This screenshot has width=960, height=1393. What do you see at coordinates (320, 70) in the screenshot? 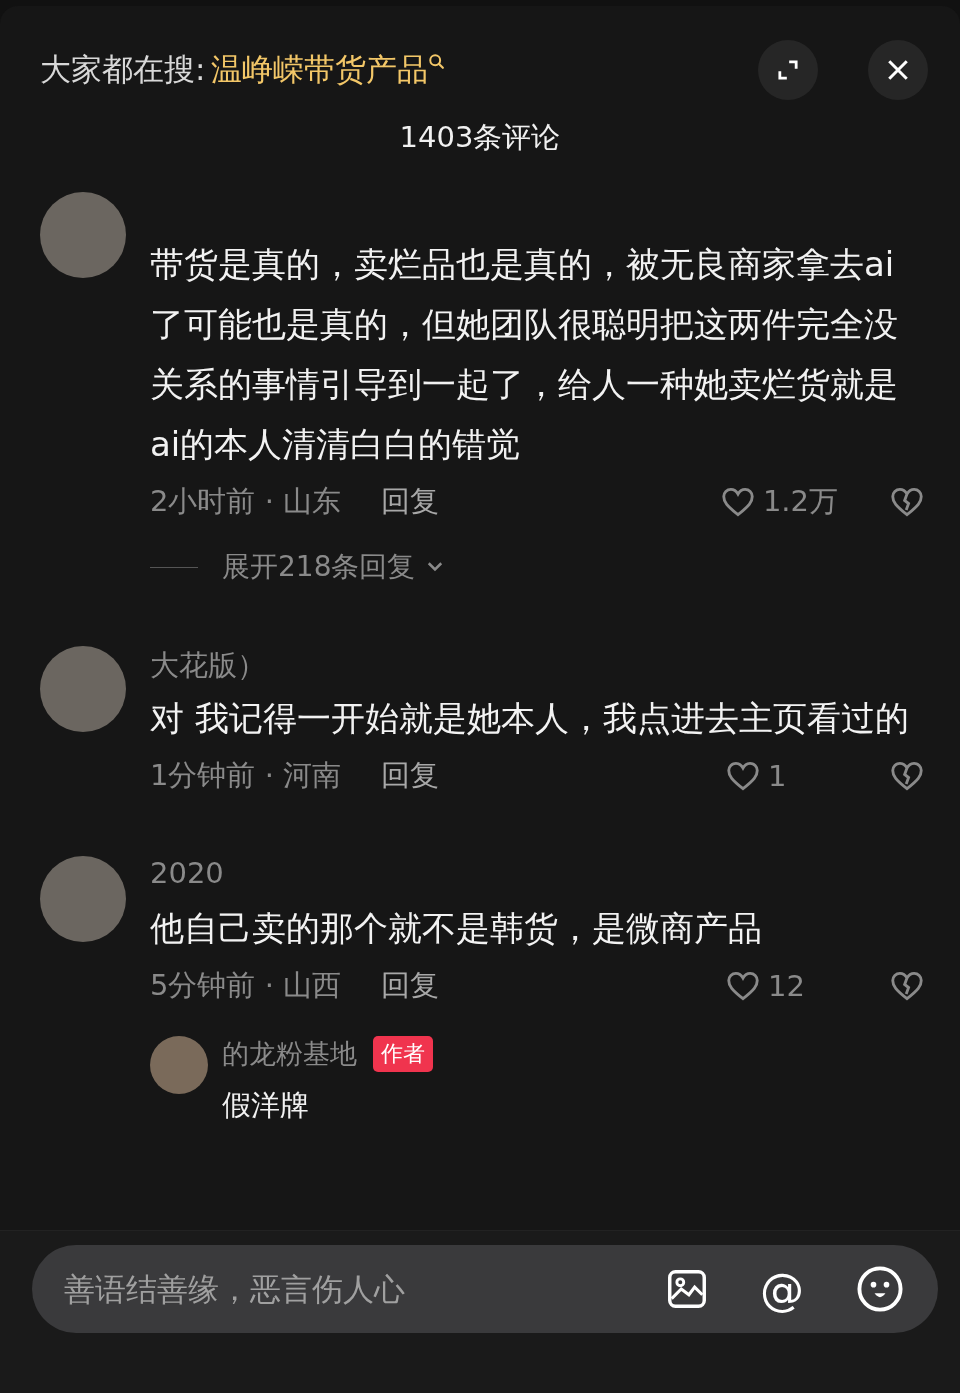
I see `search-suggestion-link: 温峥嵘带货产品` at bounding box center [320, 70].